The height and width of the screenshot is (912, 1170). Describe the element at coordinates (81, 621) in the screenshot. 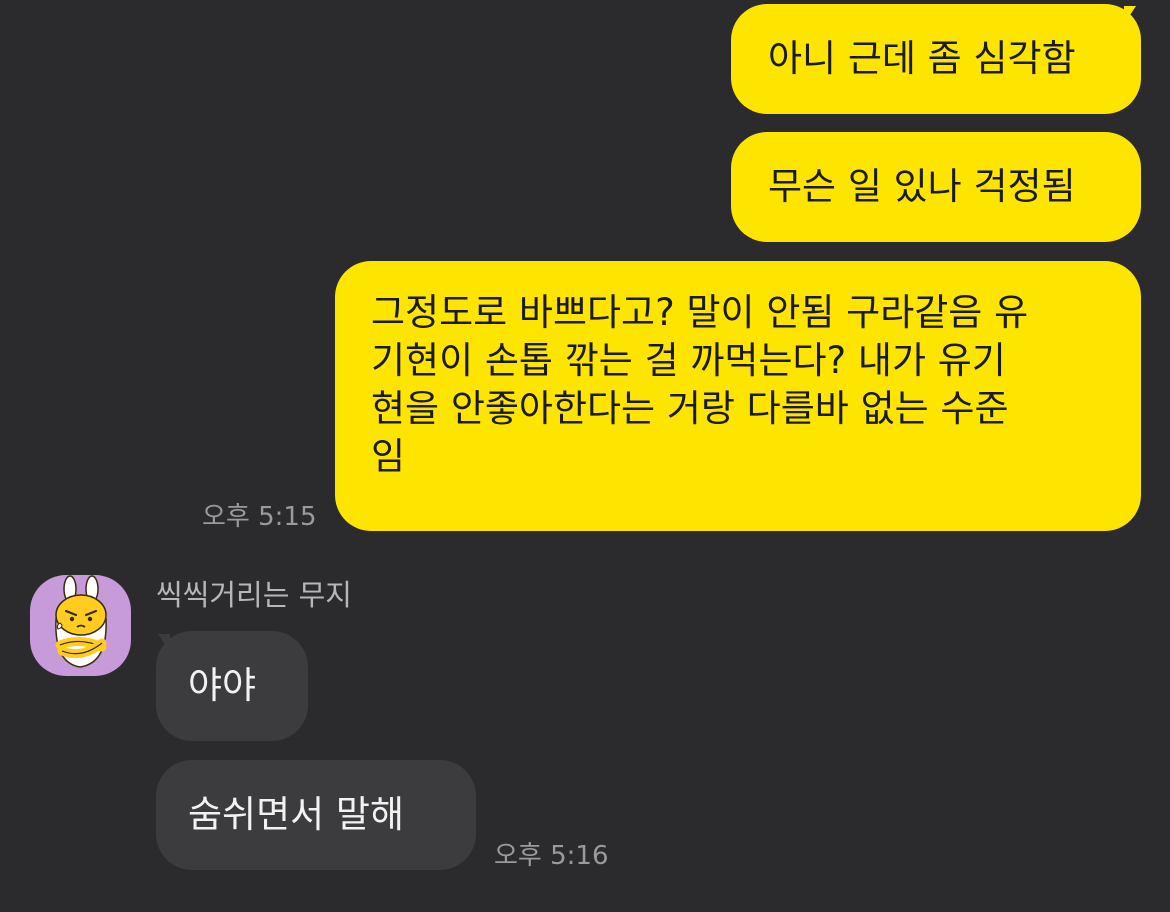

I see `muzi-character-icon` at that location.